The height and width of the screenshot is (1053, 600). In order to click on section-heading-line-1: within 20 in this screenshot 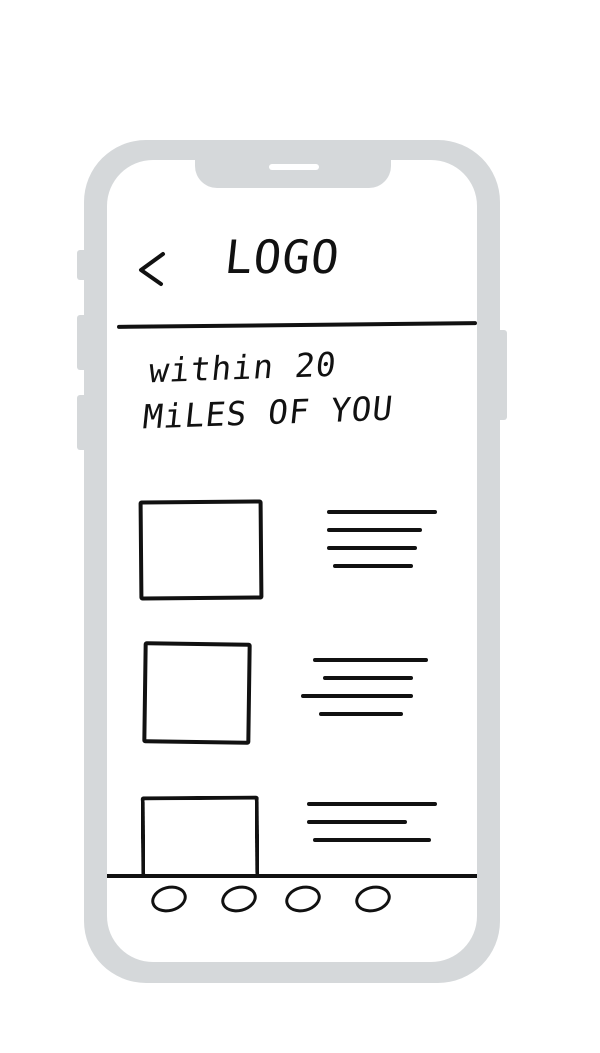, I will do `click(242, 367)`.